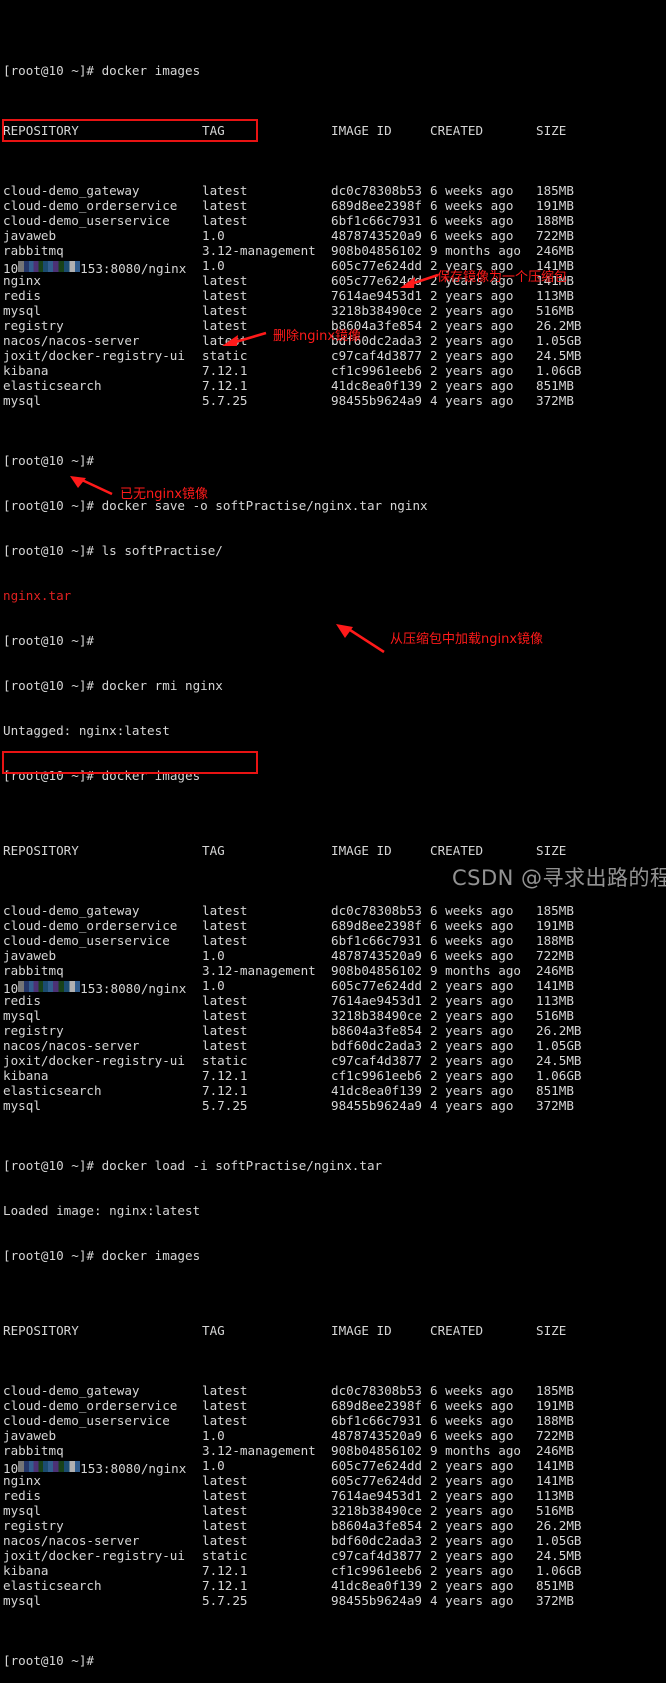 The width and height of the screenshot is (666, 1683). What do you see at coordinates (555, 310) in the screenshot?
I see `cell-size: 516MB` at bounding box center [555, 310].